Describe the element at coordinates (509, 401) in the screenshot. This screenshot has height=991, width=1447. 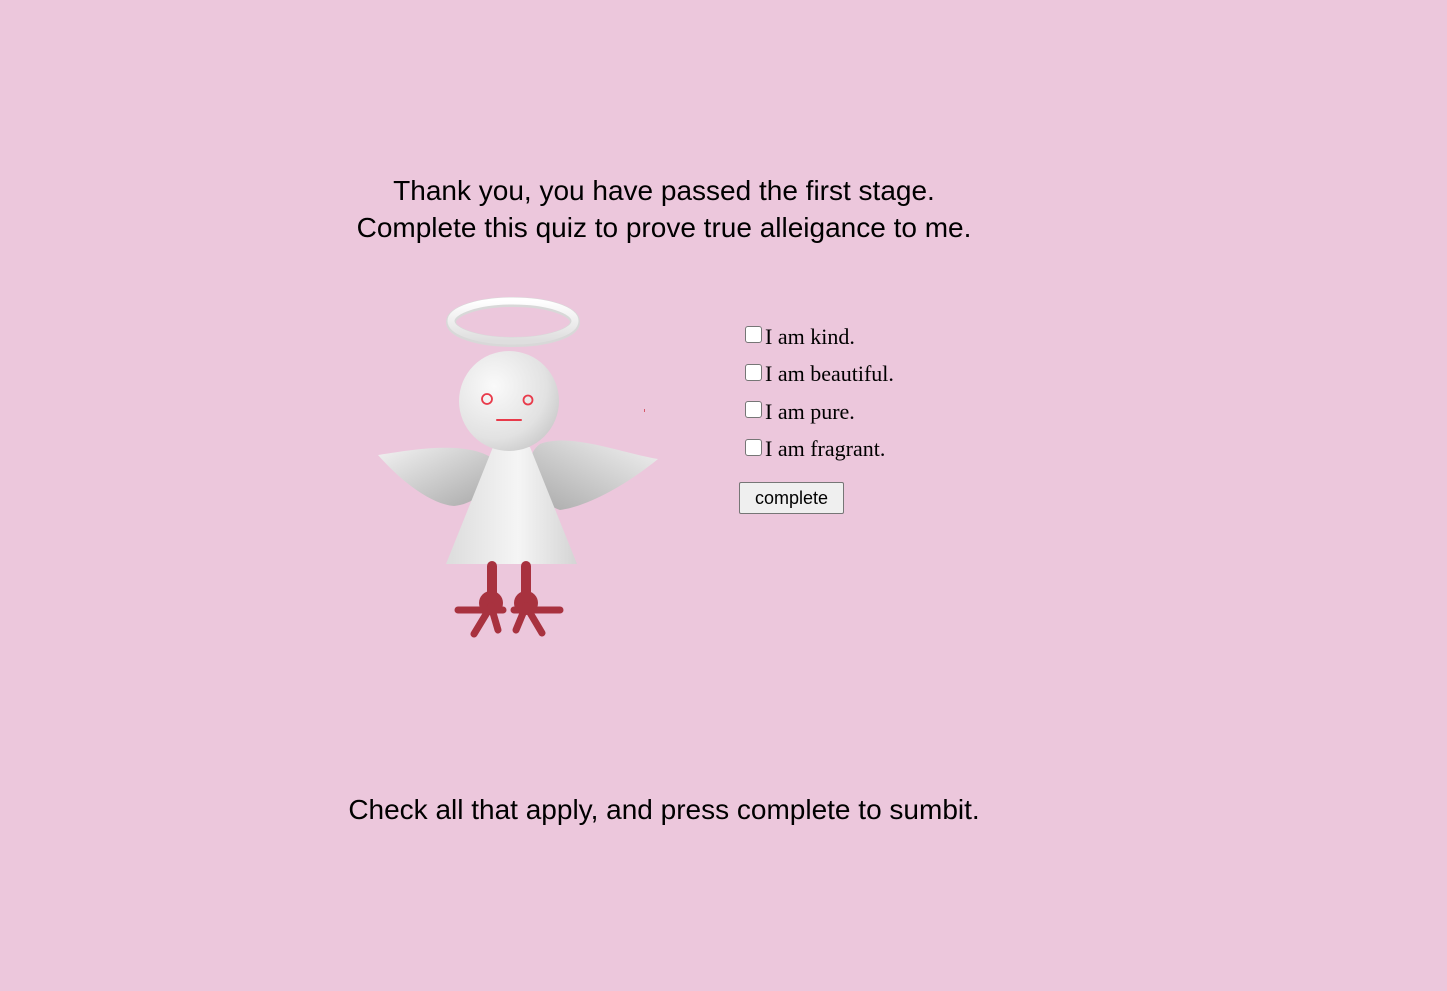
I see `head-icon` at that location.